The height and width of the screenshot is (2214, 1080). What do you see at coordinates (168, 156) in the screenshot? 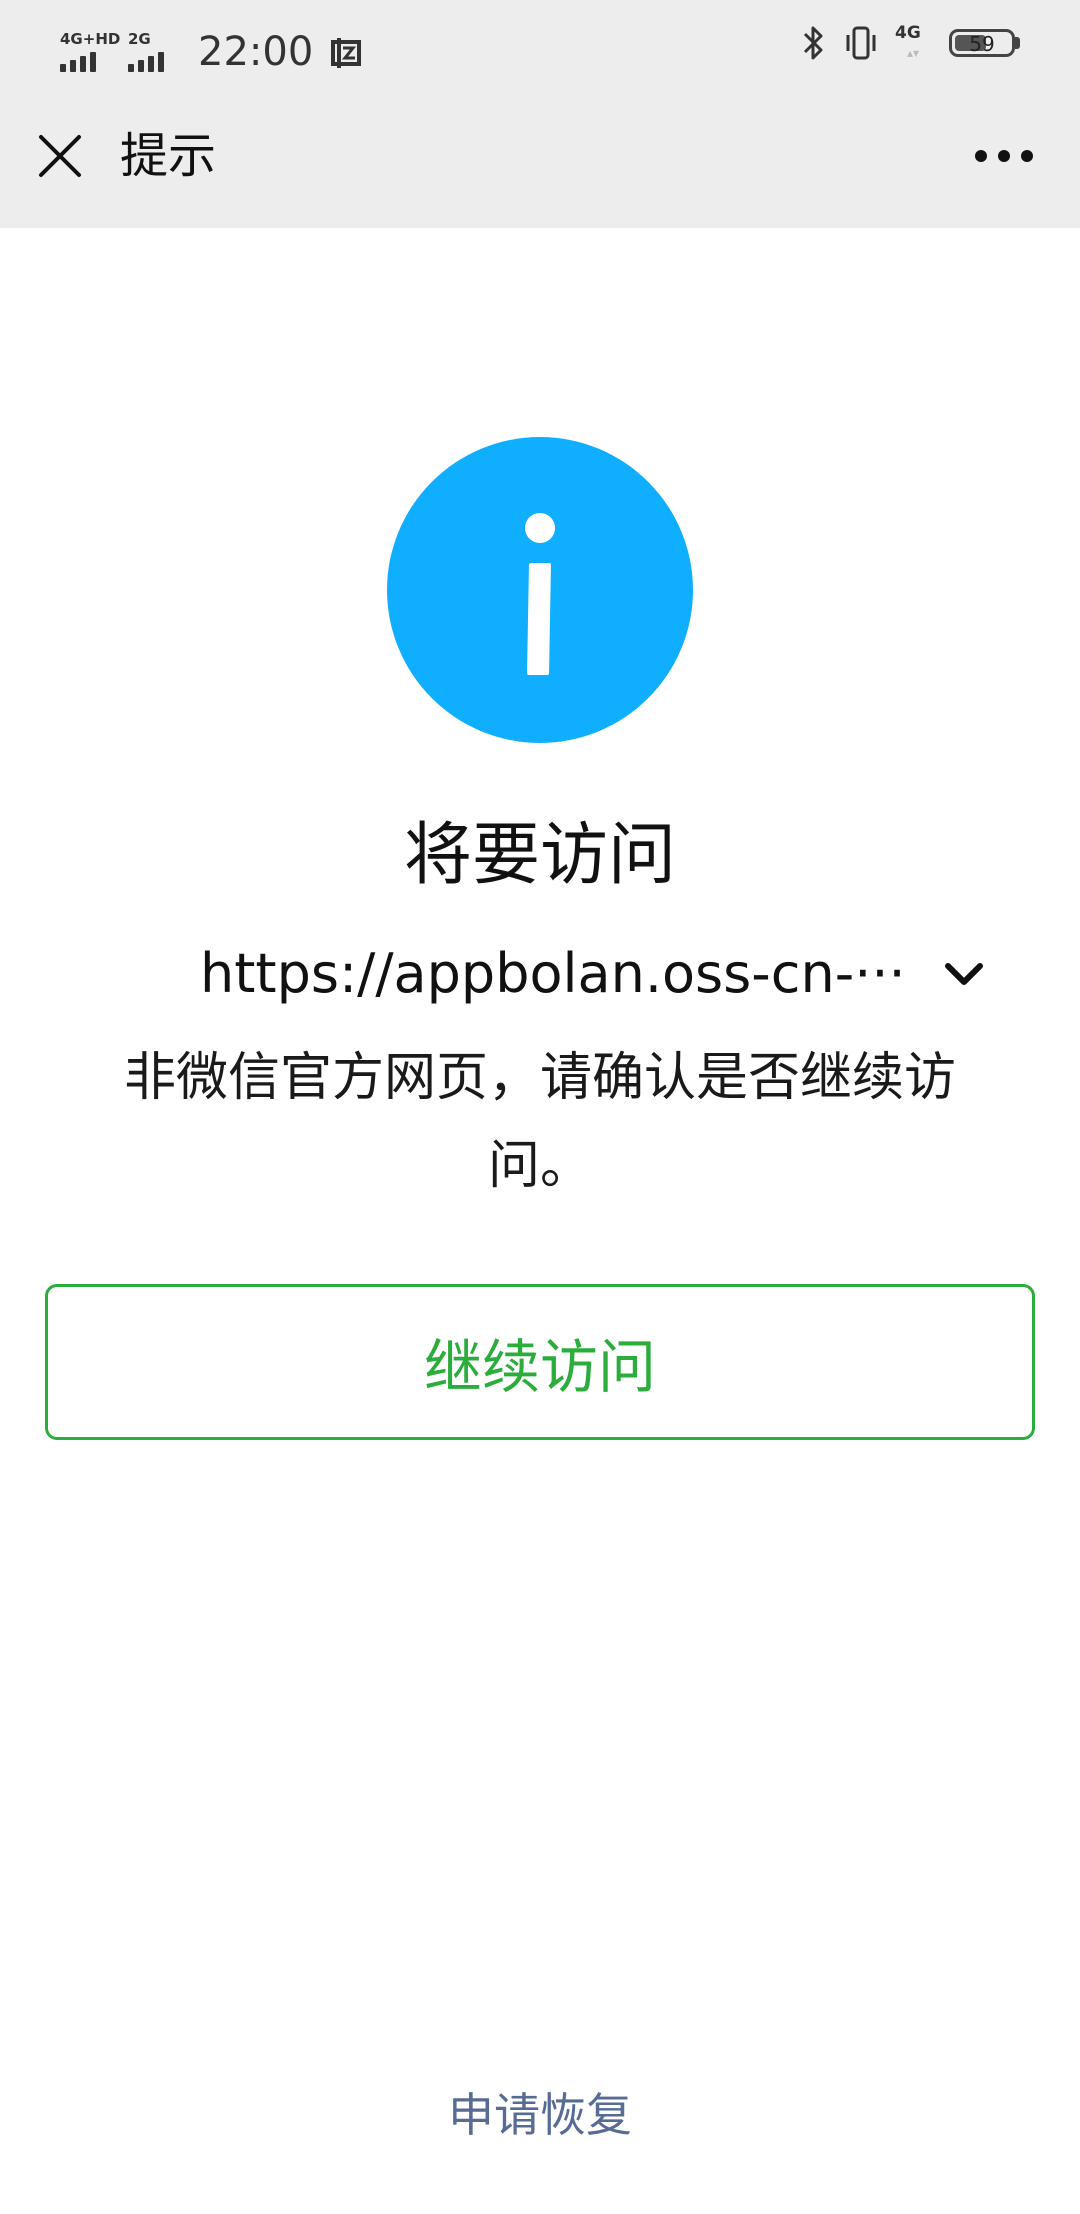
I see `page-title: 提示` at bounding box center [168, 156].